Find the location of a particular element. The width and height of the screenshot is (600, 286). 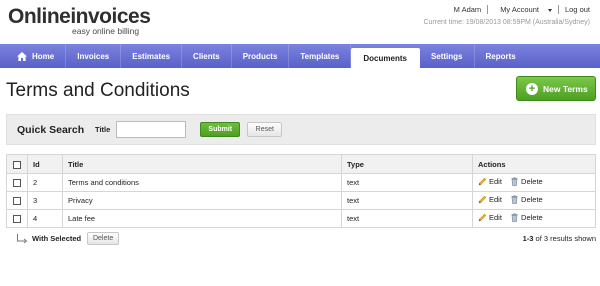

corner-arrow-icon is located at coordinates (22, 238).